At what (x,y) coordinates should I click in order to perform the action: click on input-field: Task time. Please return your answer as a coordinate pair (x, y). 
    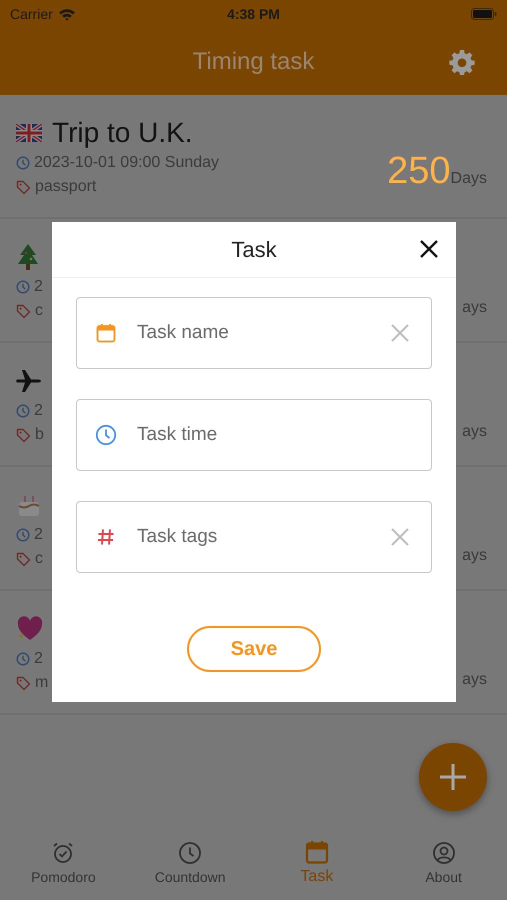
    Looking at the image, I should click on (254, 435).